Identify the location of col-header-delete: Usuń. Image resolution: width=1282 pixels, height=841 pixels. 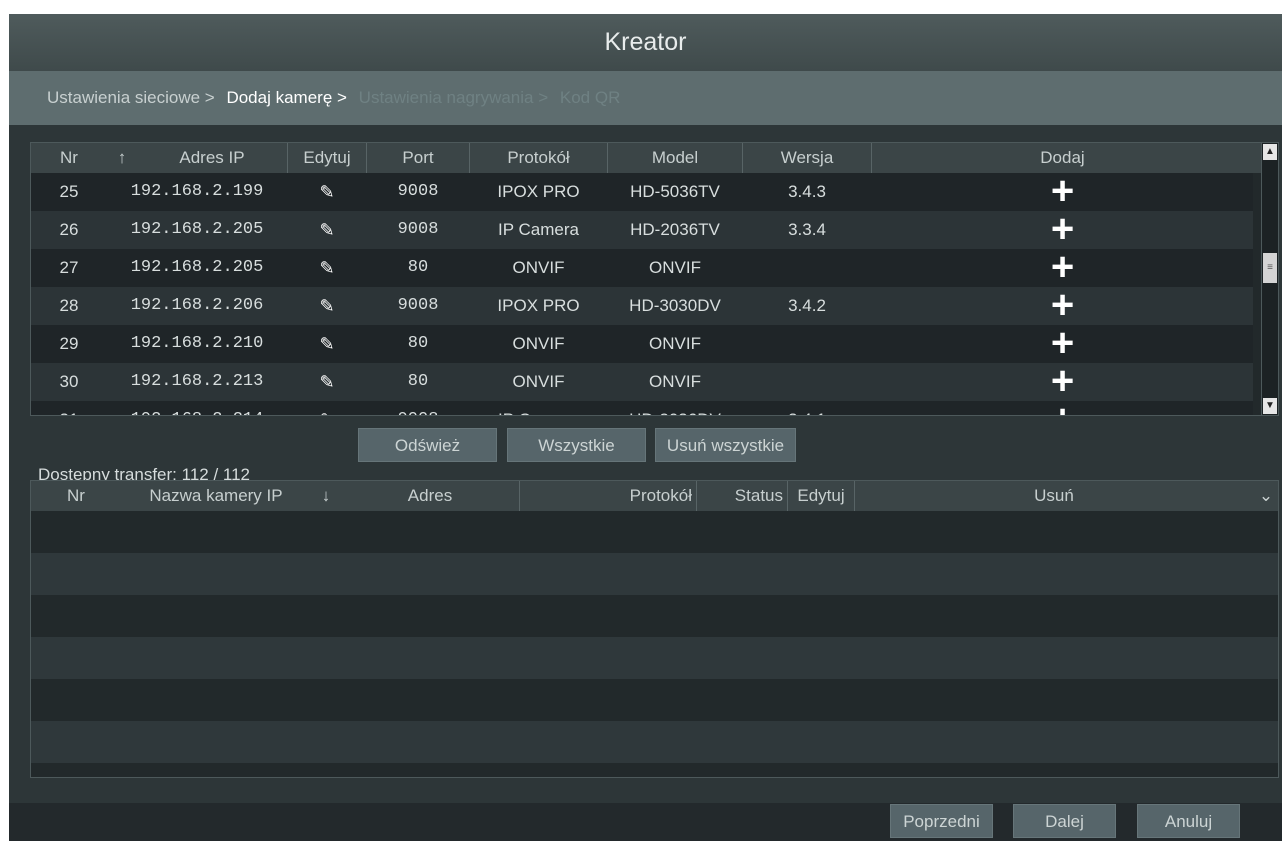
(1054, 496).